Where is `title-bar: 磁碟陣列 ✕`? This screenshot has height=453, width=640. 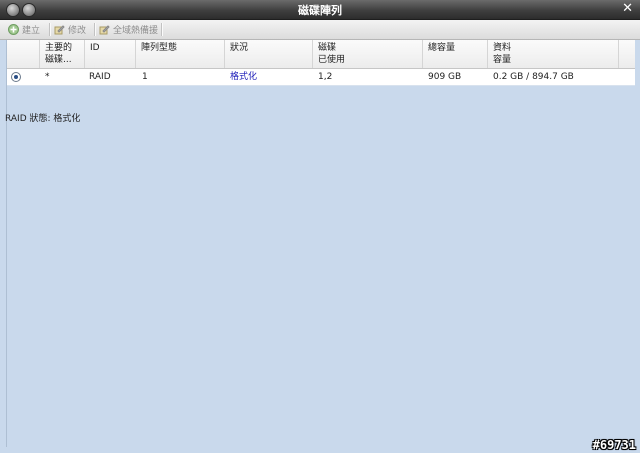 title-bar: 磁碟陣列 ✕ is located at coordinates (320, 10).